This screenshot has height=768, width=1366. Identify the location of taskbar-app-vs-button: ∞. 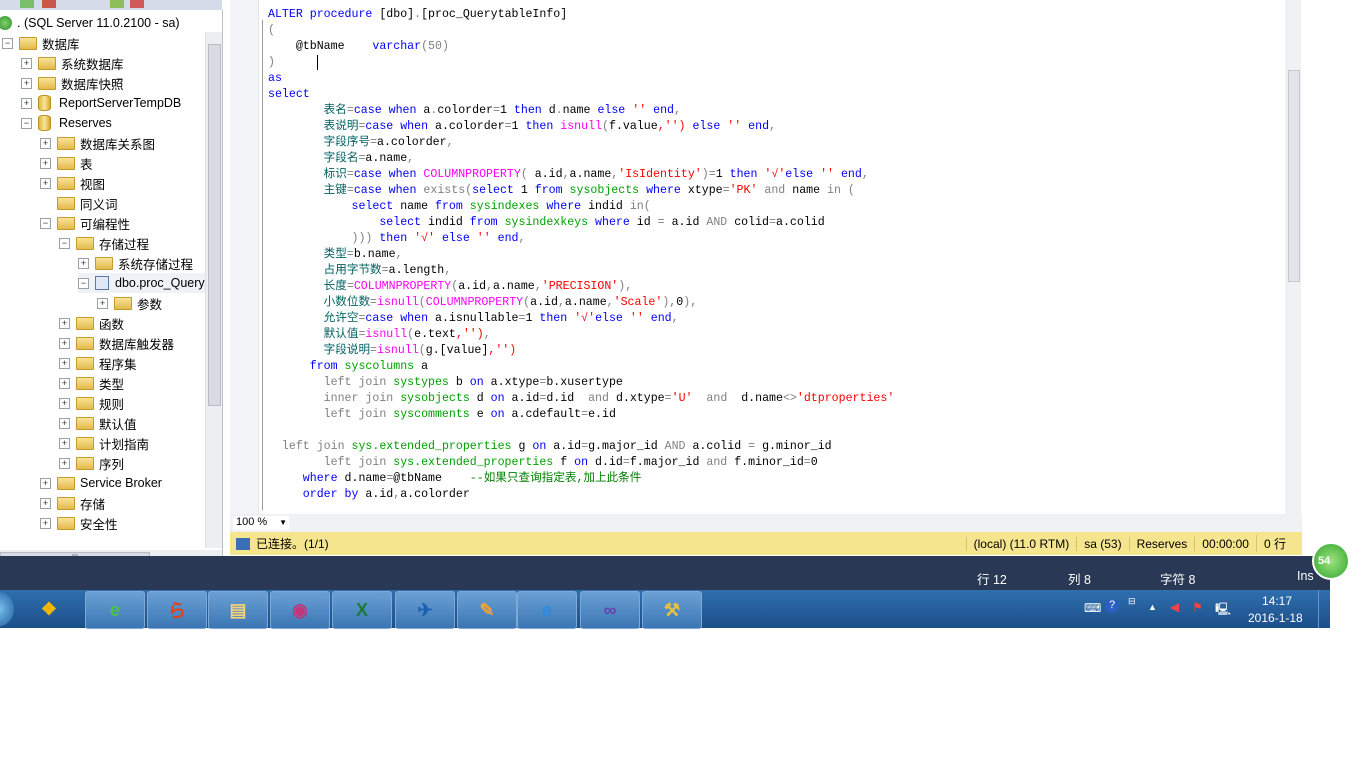
(610, 610).